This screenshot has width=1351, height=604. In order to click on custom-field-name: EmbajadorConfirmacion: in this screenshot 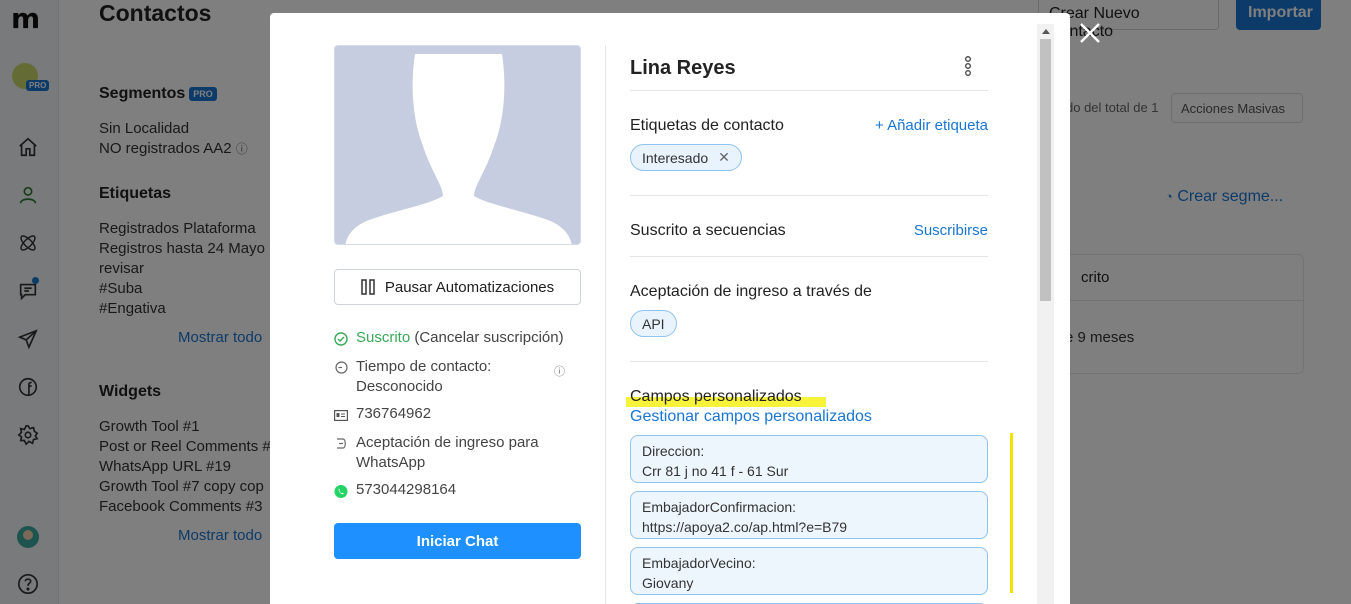, I will do `click(719, 507)`.